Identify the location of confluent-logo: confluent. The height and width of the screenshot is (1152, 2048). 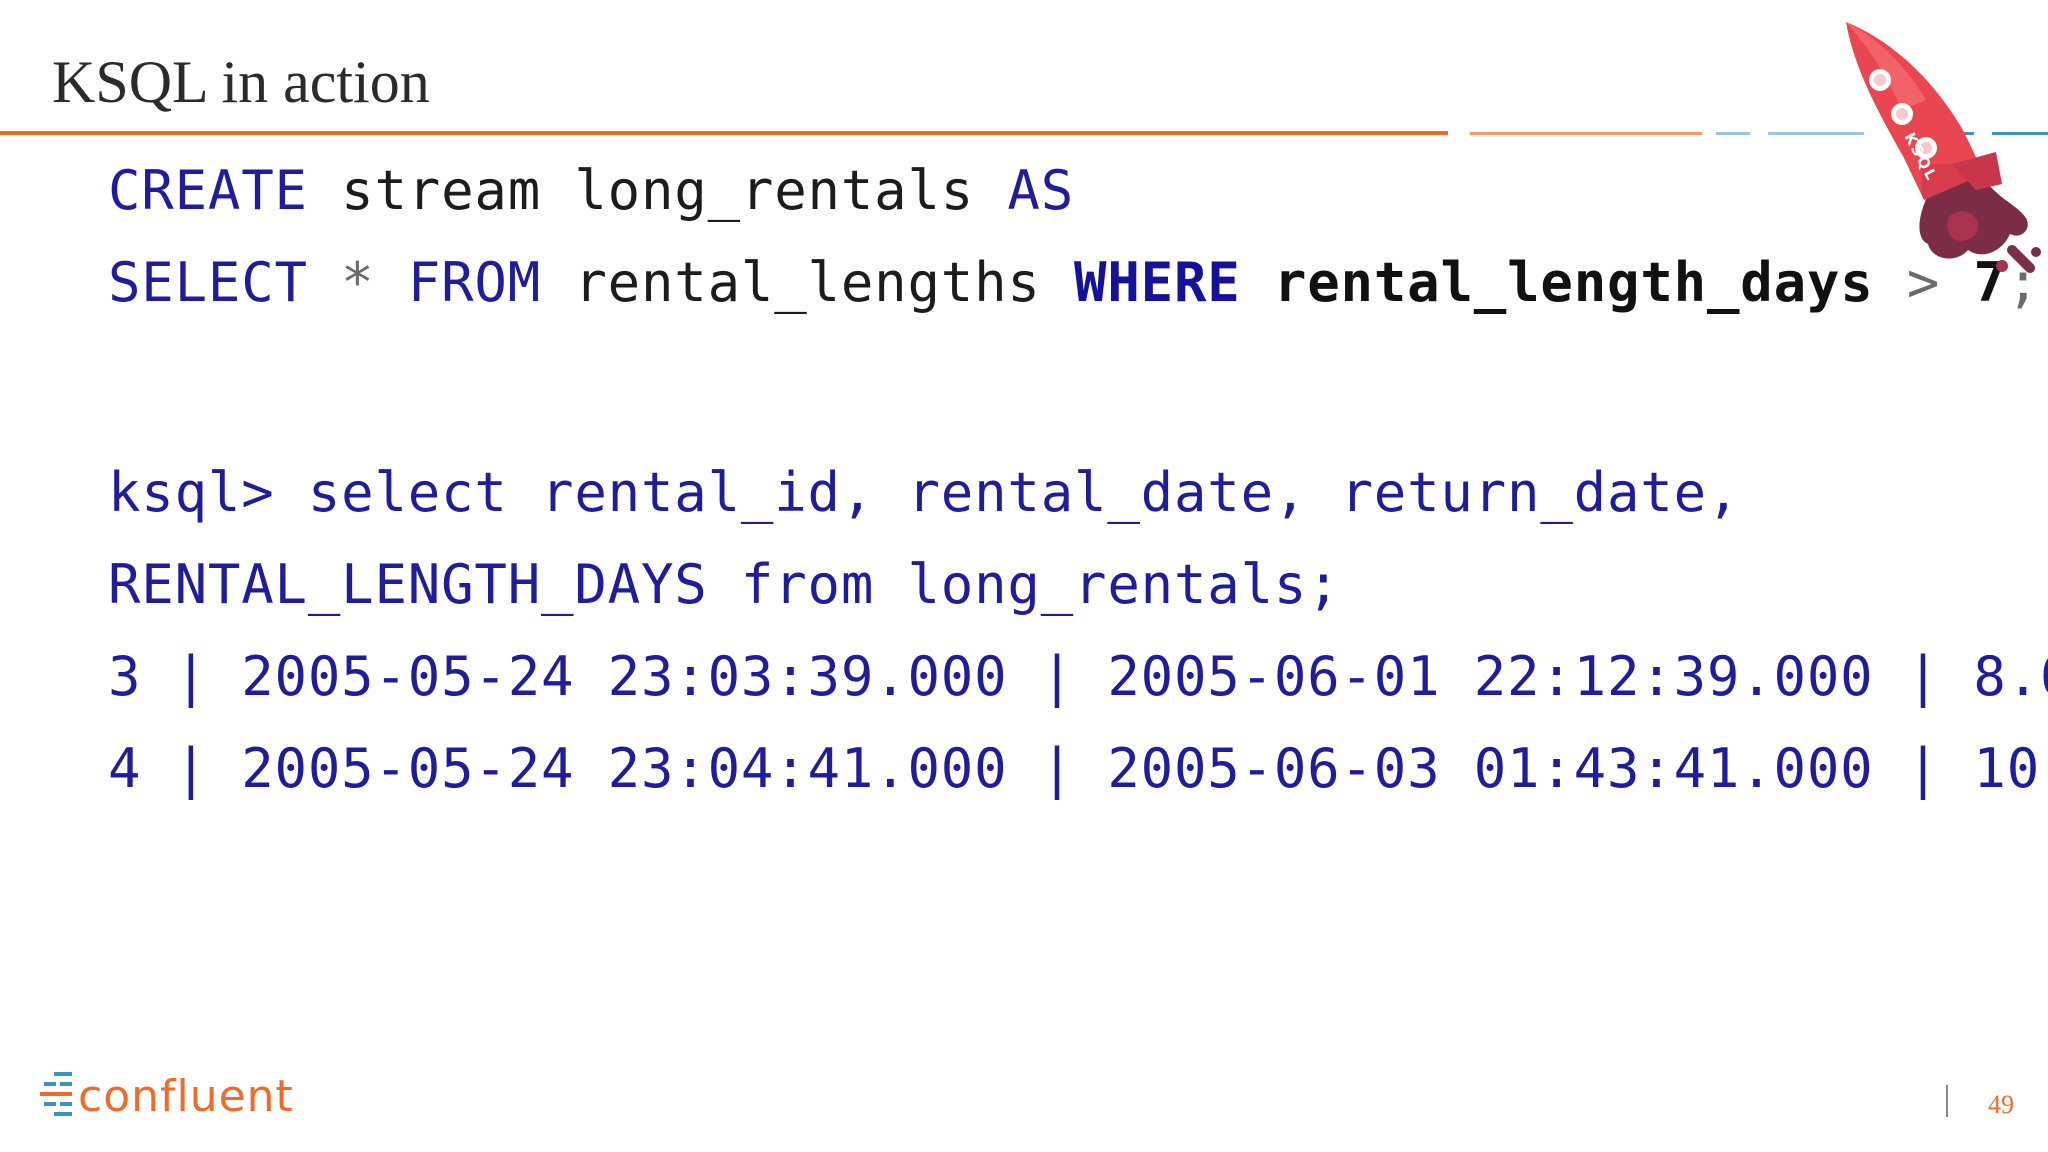
(167, 1097).